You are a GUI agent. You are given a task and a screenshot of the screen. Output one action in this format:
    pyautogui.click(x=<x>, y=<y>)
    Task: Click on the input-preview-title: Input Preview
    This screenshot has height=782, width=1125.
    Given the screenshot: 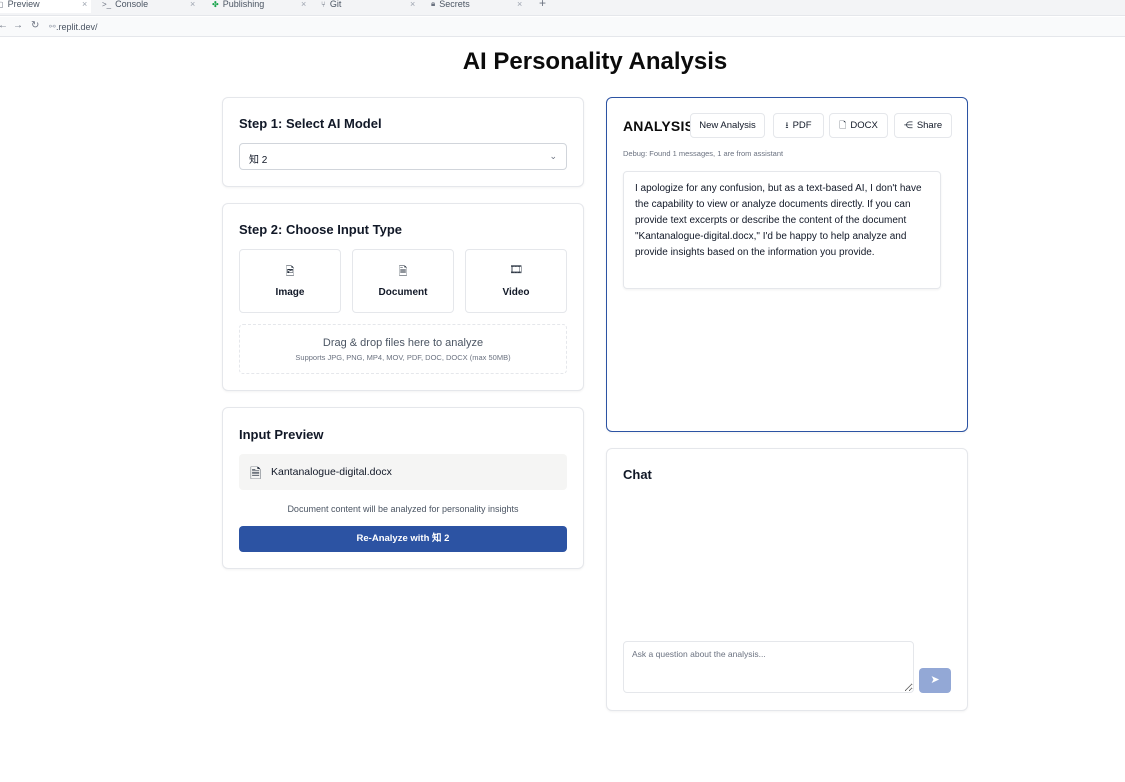 What is the action you would take?
    pyautogui.click(x=281, y=434)
    